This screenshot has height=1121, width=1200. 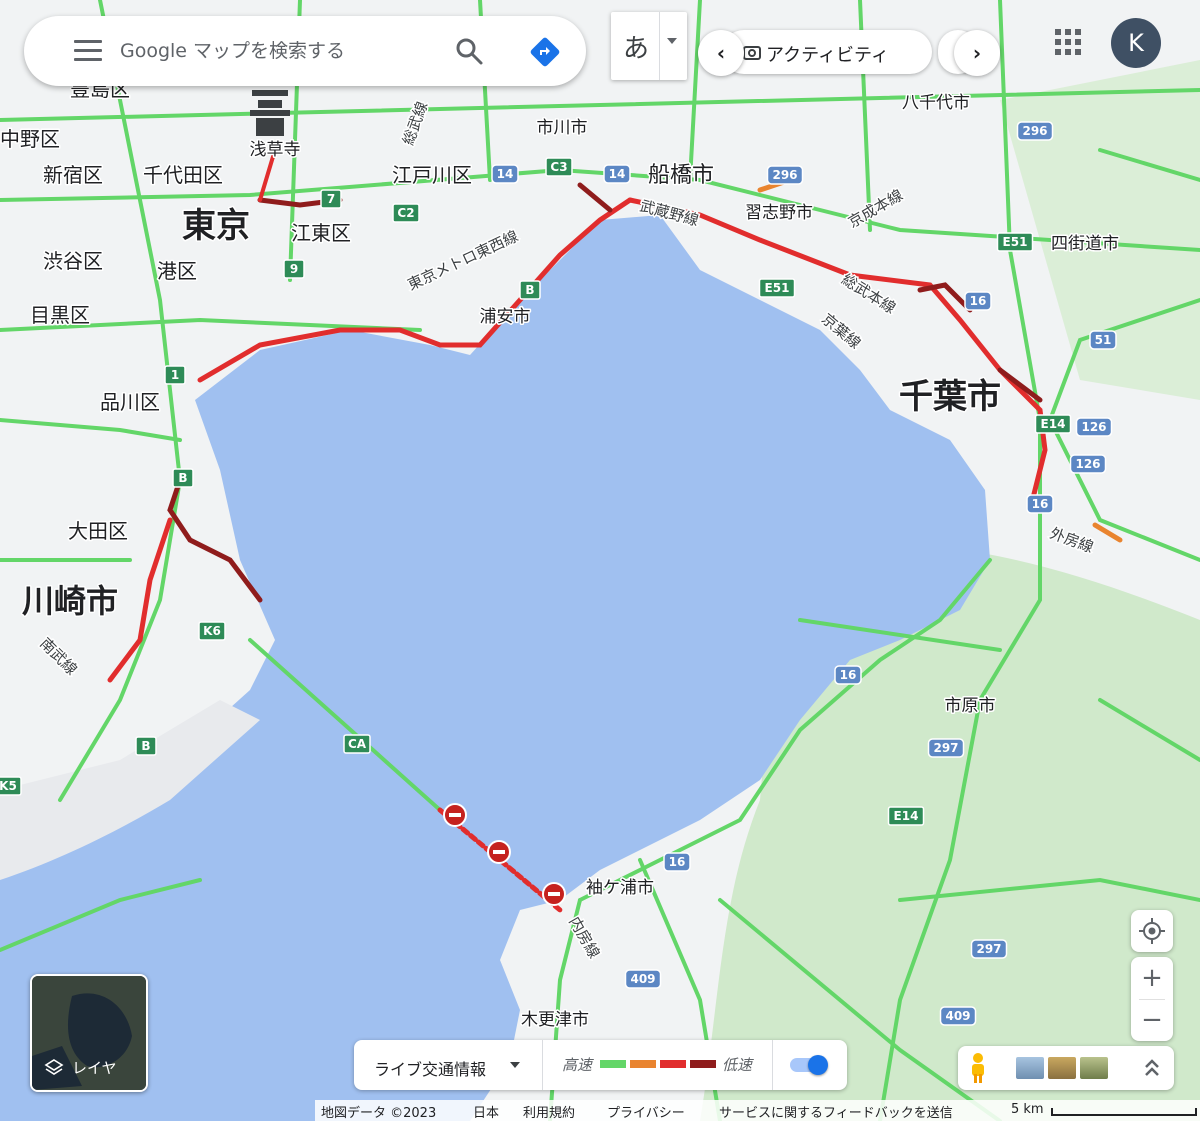 I want to click on route-shield: K6, so click(x=212, y=631).